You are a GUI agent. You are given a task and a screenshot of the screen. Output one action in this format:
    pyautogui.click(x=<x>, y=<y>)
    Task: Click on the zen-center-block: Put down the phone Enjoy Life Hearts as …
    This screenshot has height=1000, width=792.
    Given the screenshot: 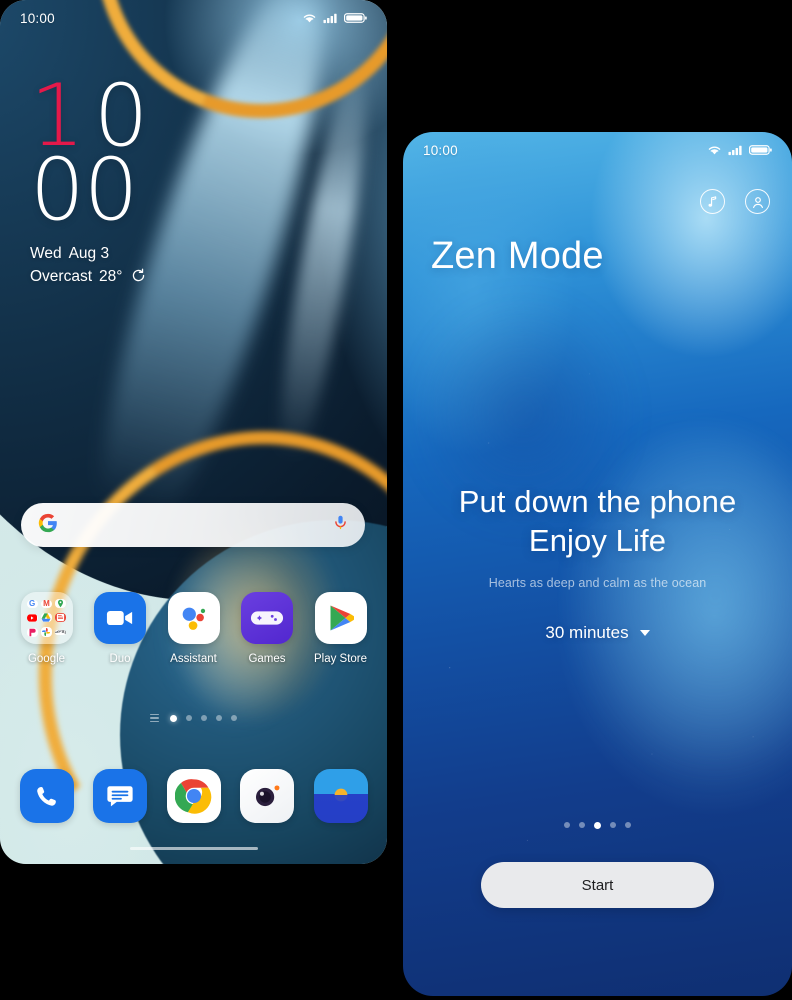 What is the action you would take?
    pyautogui.click(x=597, y=562)
    